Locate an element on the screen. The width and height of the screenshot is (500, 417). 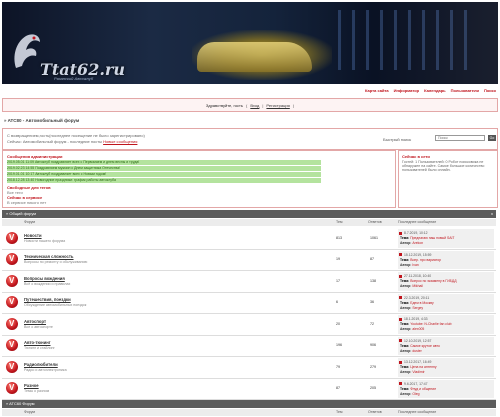
last-post-author-link: Ivan is located at coordinates (415, 265).